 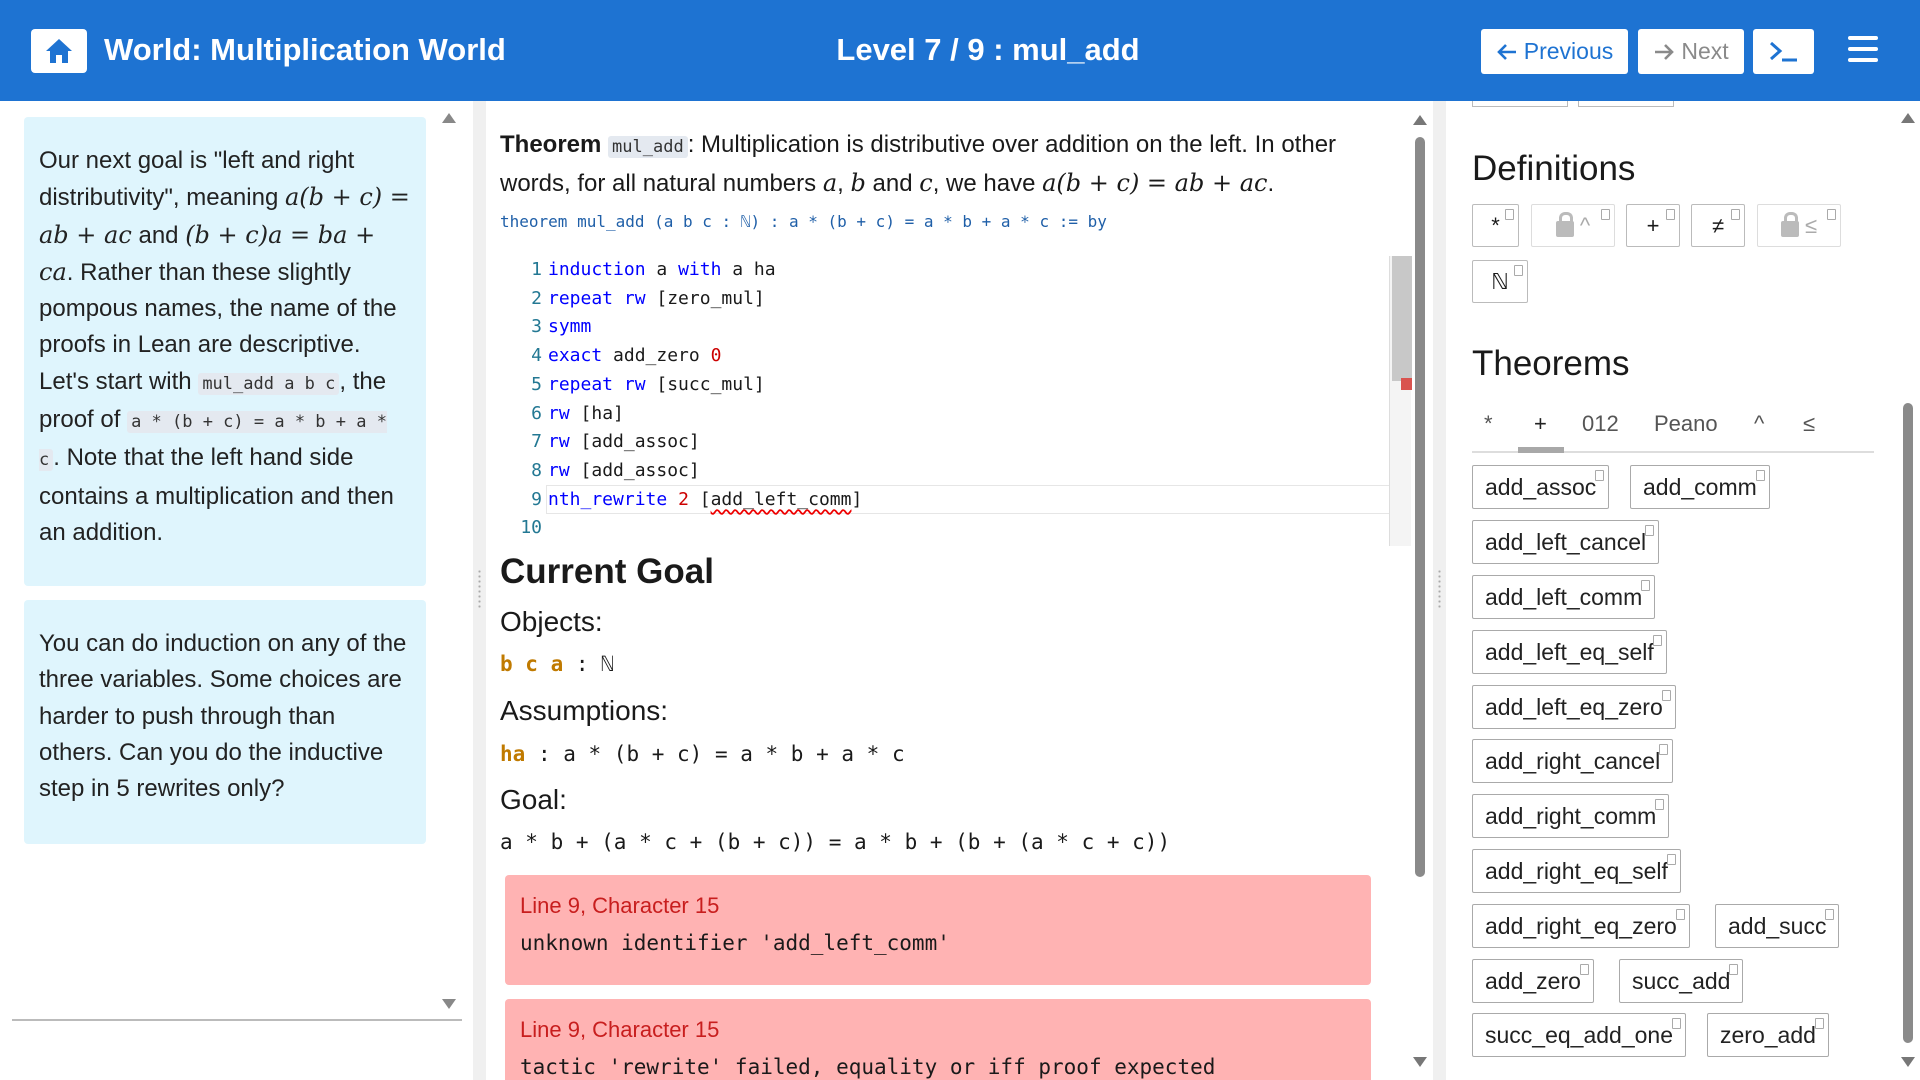 I want to click on error-squiggle: add_left_comm, so click(x=781, y=499).